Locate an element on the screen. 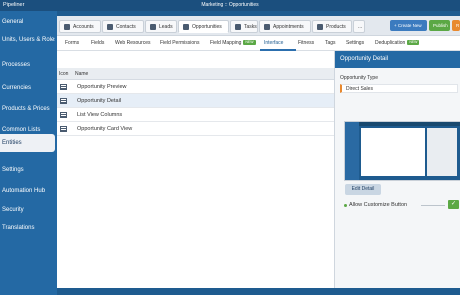 This screenshot has height=295, width=460. tab-products: Products is located at coordinates (332, 26).